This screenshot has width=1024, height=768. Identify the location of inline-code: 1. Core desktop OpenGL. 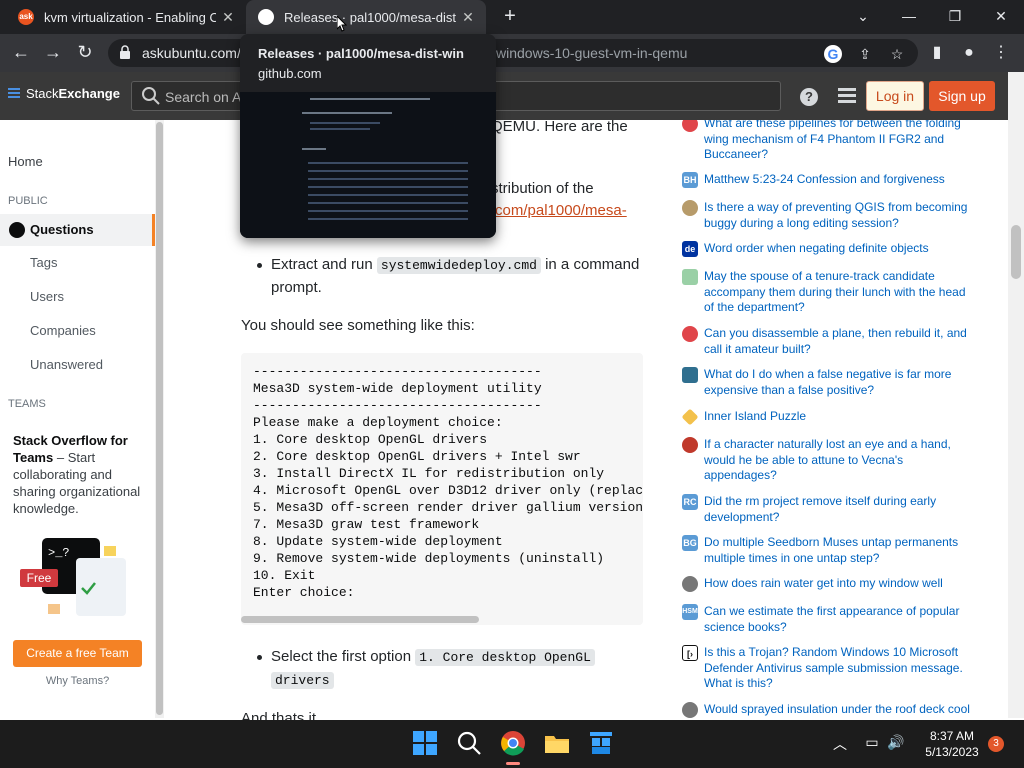
(505, 657).